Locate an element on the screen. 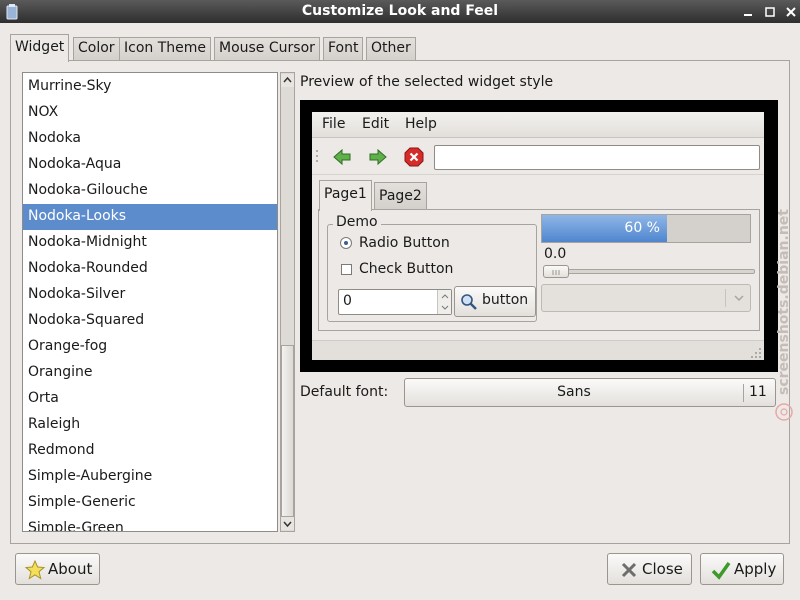 The image size is (800, 600). theme-list-item: Nodoka-Looks is located at coordinates (150, 217).